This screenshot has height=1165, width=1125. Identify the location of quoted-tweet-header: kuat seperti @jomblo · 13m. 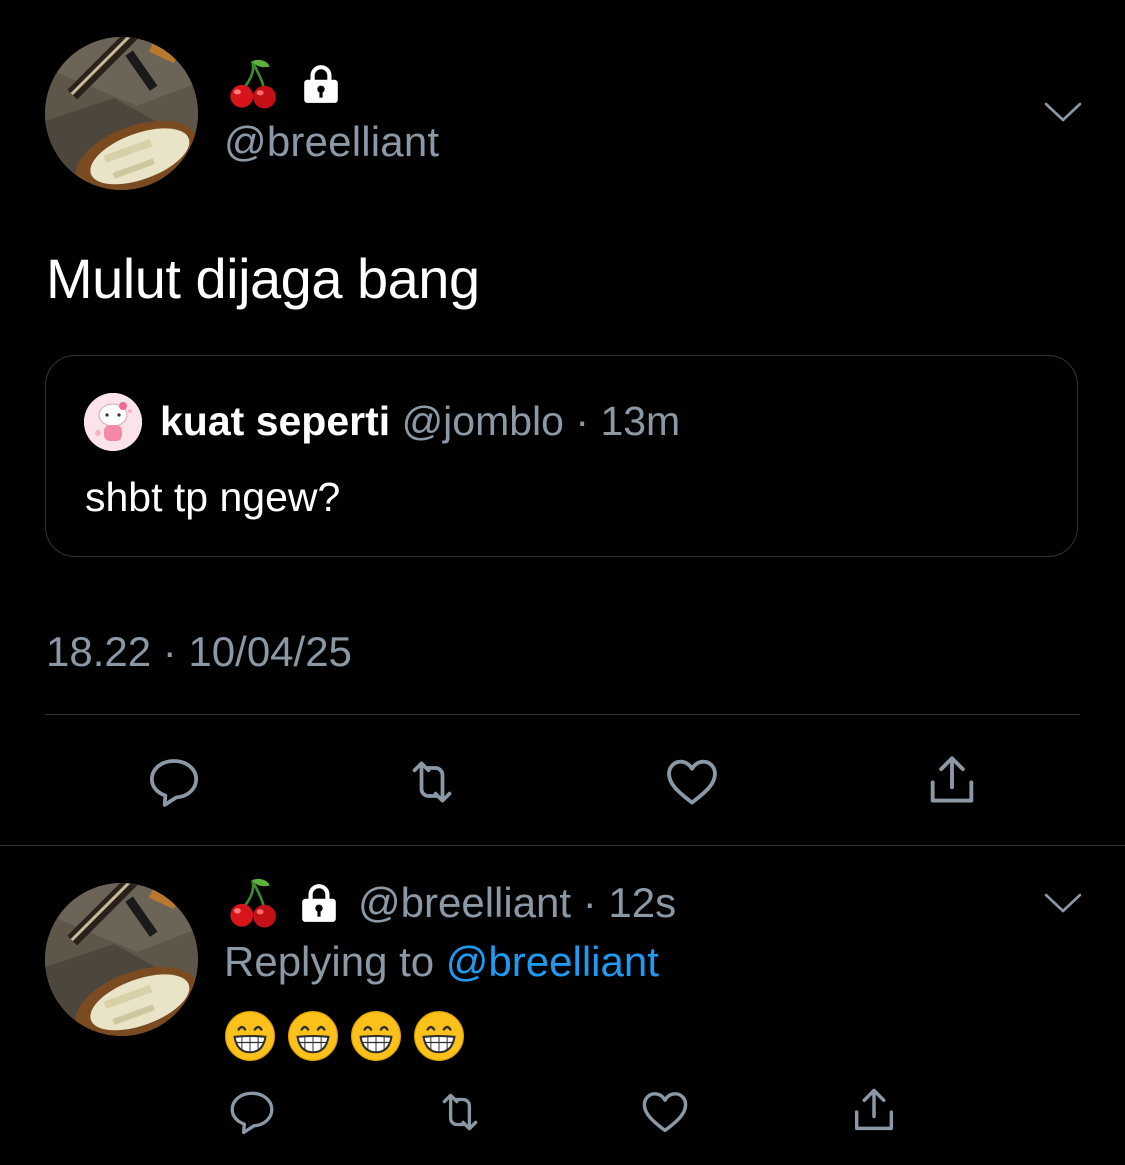
(420, 421).